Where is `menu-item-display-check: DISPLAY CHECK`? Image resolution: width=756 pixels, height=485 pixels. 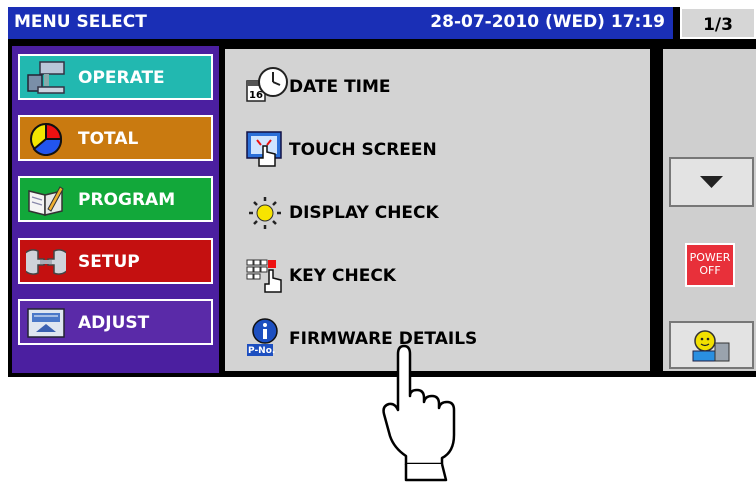
menu-item-display-check: DISPLAY CHECK is located at coordinates (440, 211).